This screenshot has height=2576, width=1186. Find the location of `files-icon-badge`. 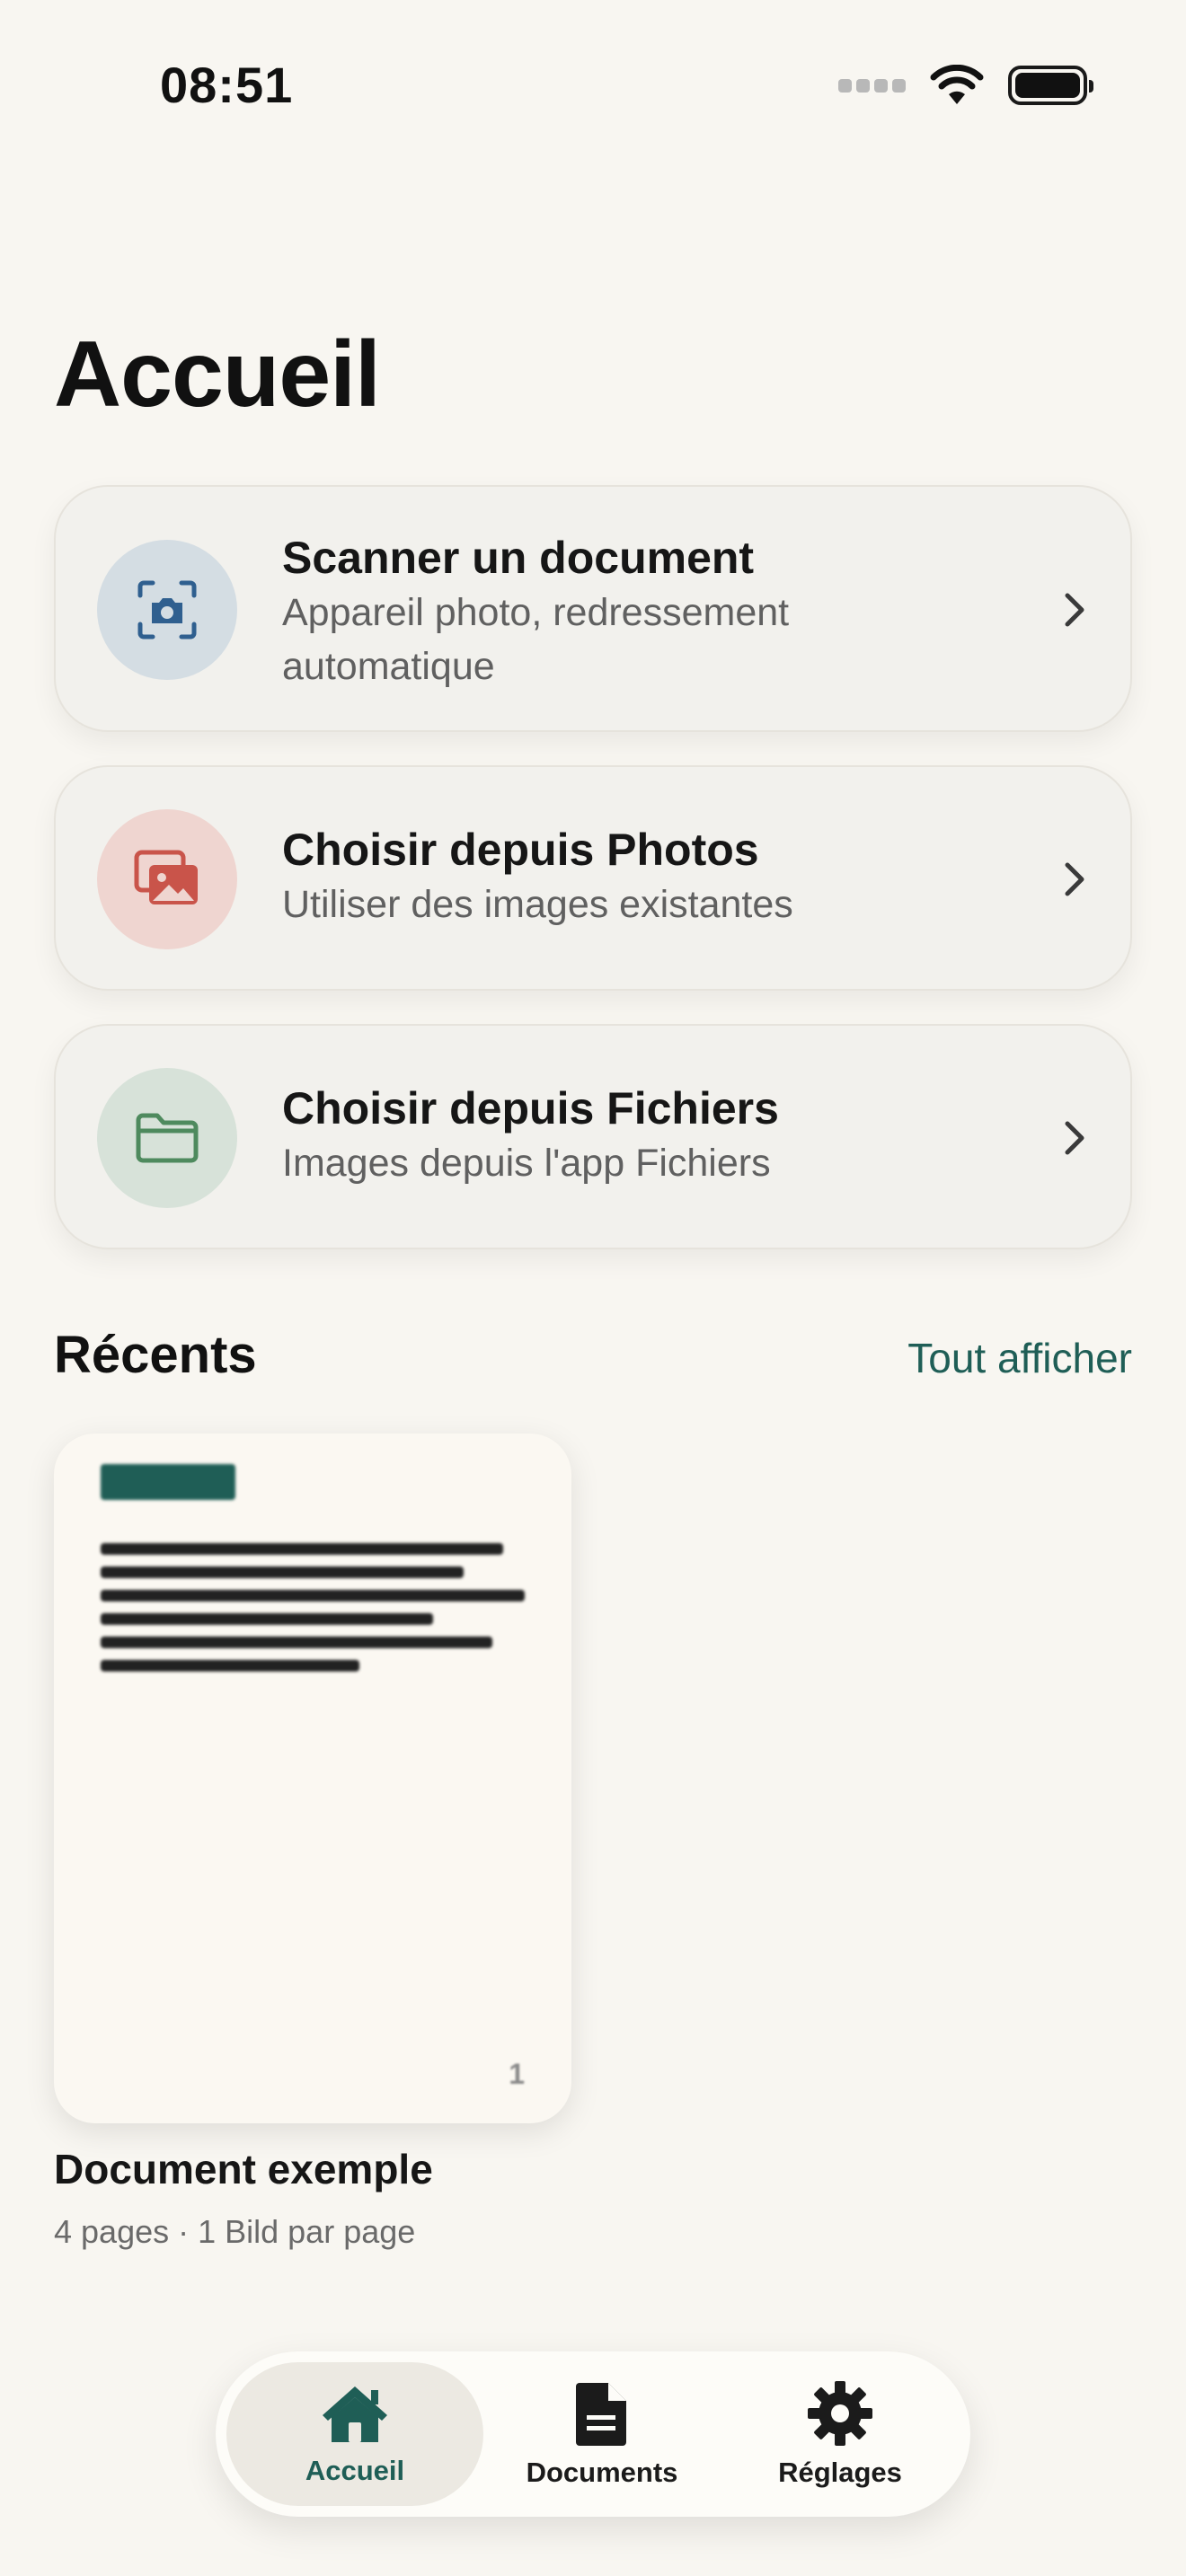

files-icon-badge is located at coordinates (167, 1138).